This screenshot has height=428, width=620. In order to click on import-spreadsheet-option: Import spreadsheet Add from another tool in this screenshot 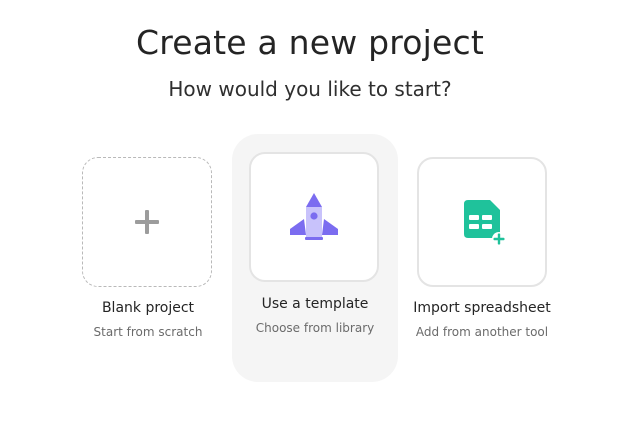, I will do `click(482, 250)`.